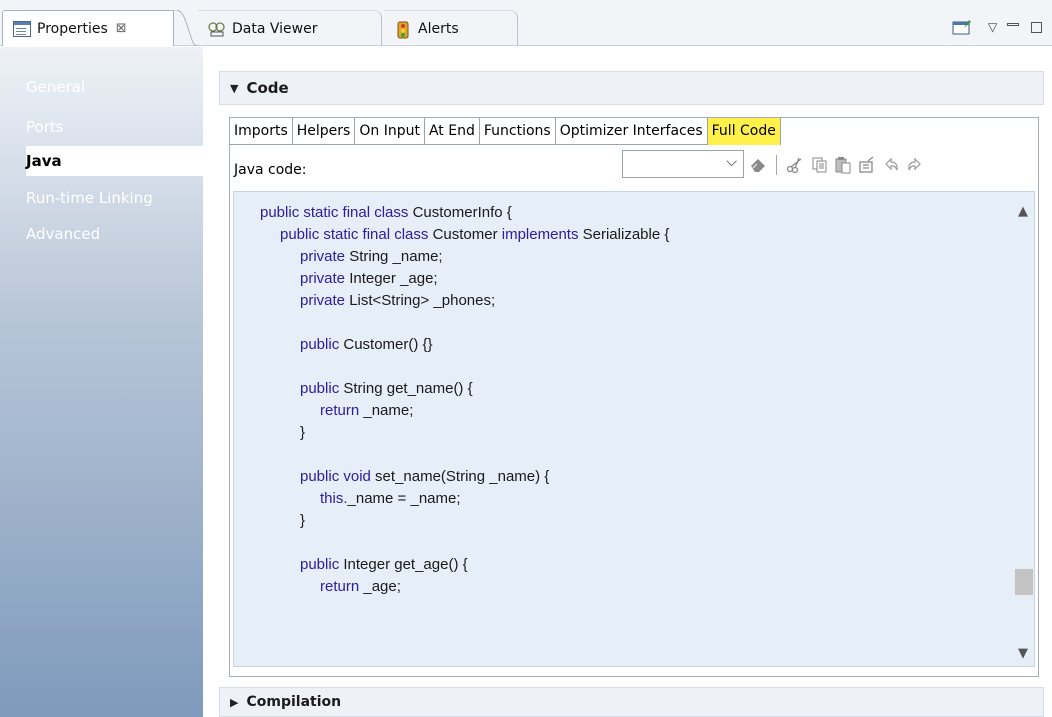 The height and width of the screenshot is (717, 1052). What do you see at coordinates (464, 411) in the screenshot?
I see `code-line: return _name;` at bounding box center [464, 411].